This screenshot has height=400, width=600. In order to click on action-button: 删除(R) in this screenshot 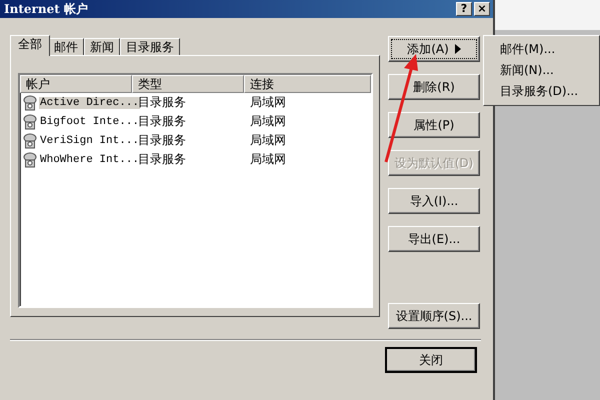, I will do `click(434, 87)`.